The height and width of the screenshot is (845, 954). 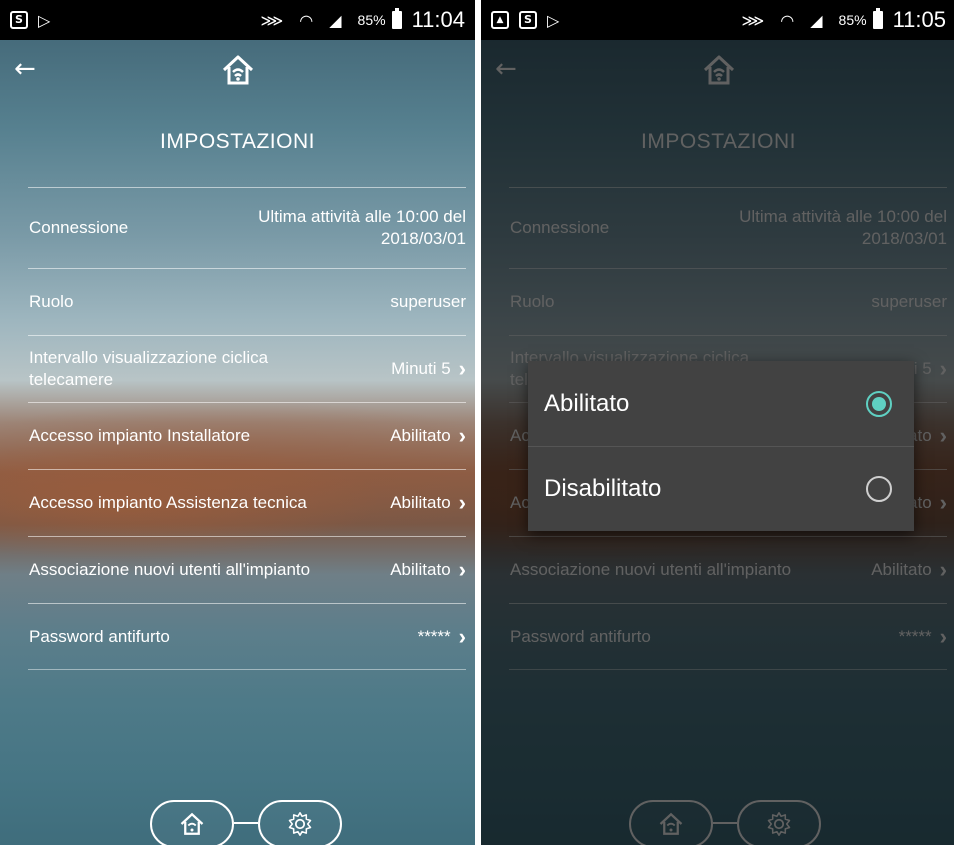 I want to click on clock: 11:04, so click(x=438, y=19).